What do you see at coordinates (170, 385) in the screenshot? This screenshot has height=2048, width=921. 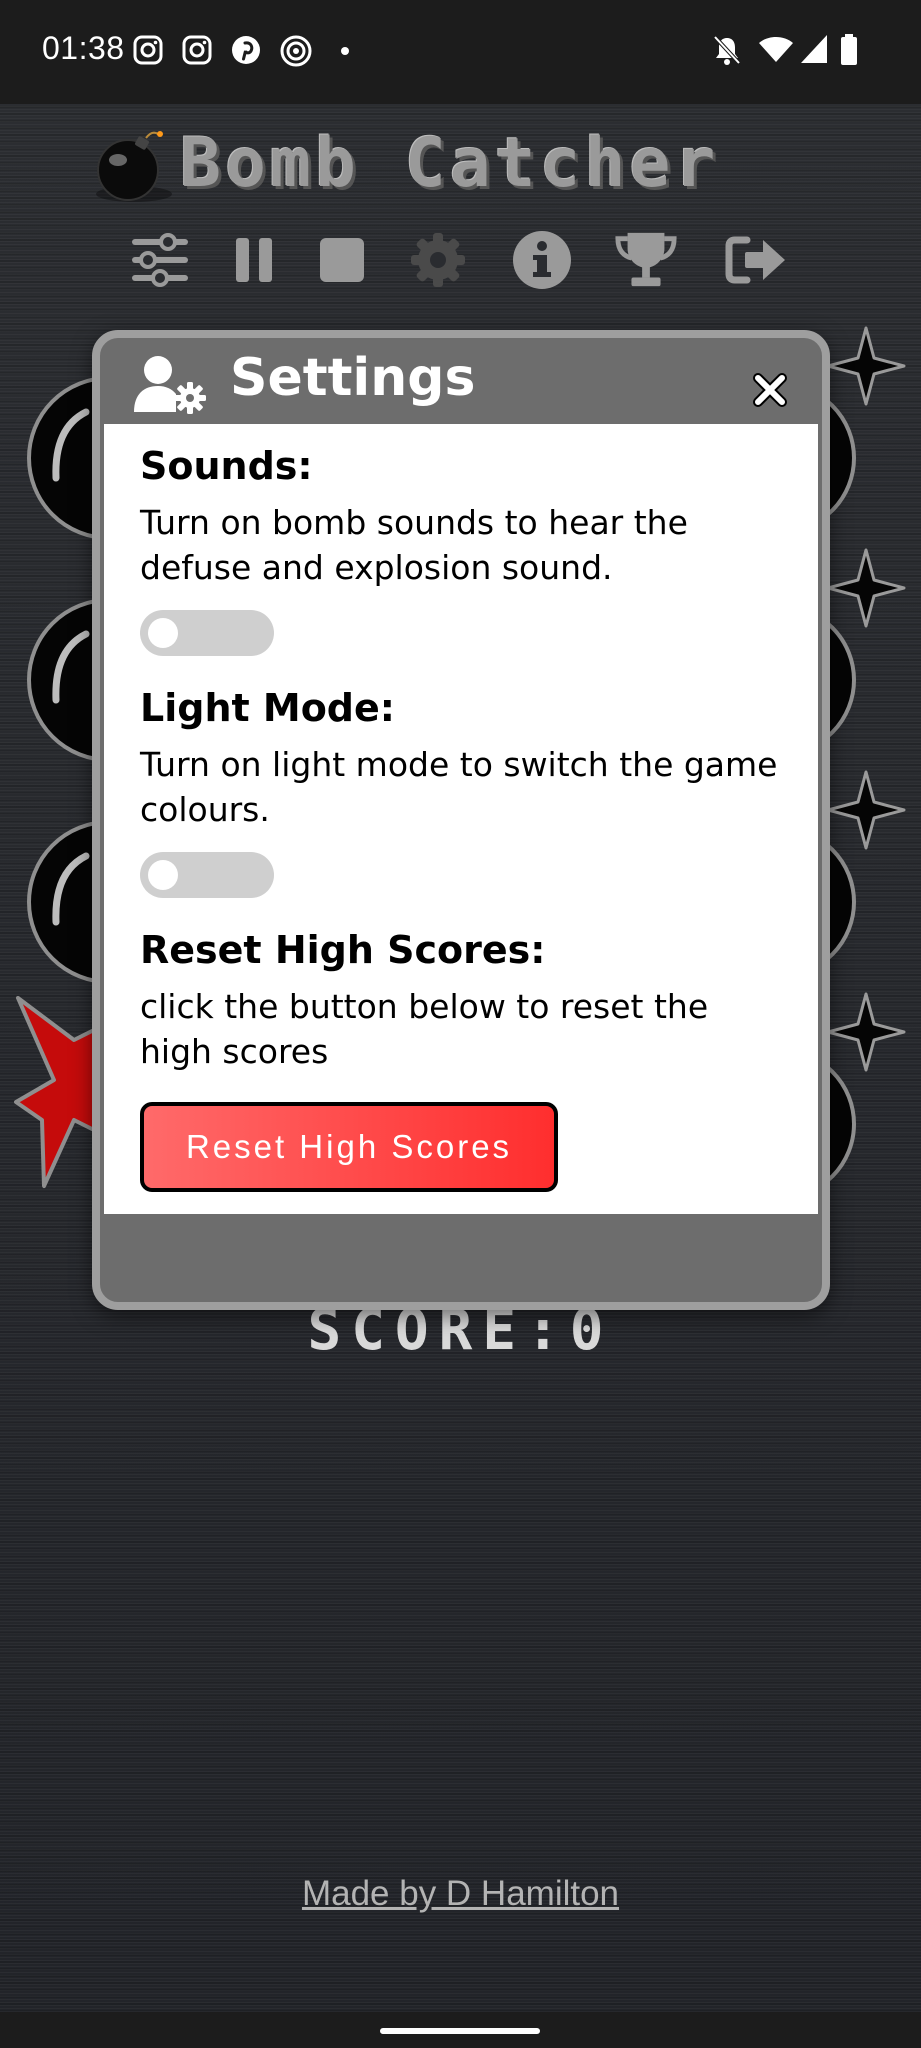 I see `user-settings-icon` at bounding box center [170, 385].